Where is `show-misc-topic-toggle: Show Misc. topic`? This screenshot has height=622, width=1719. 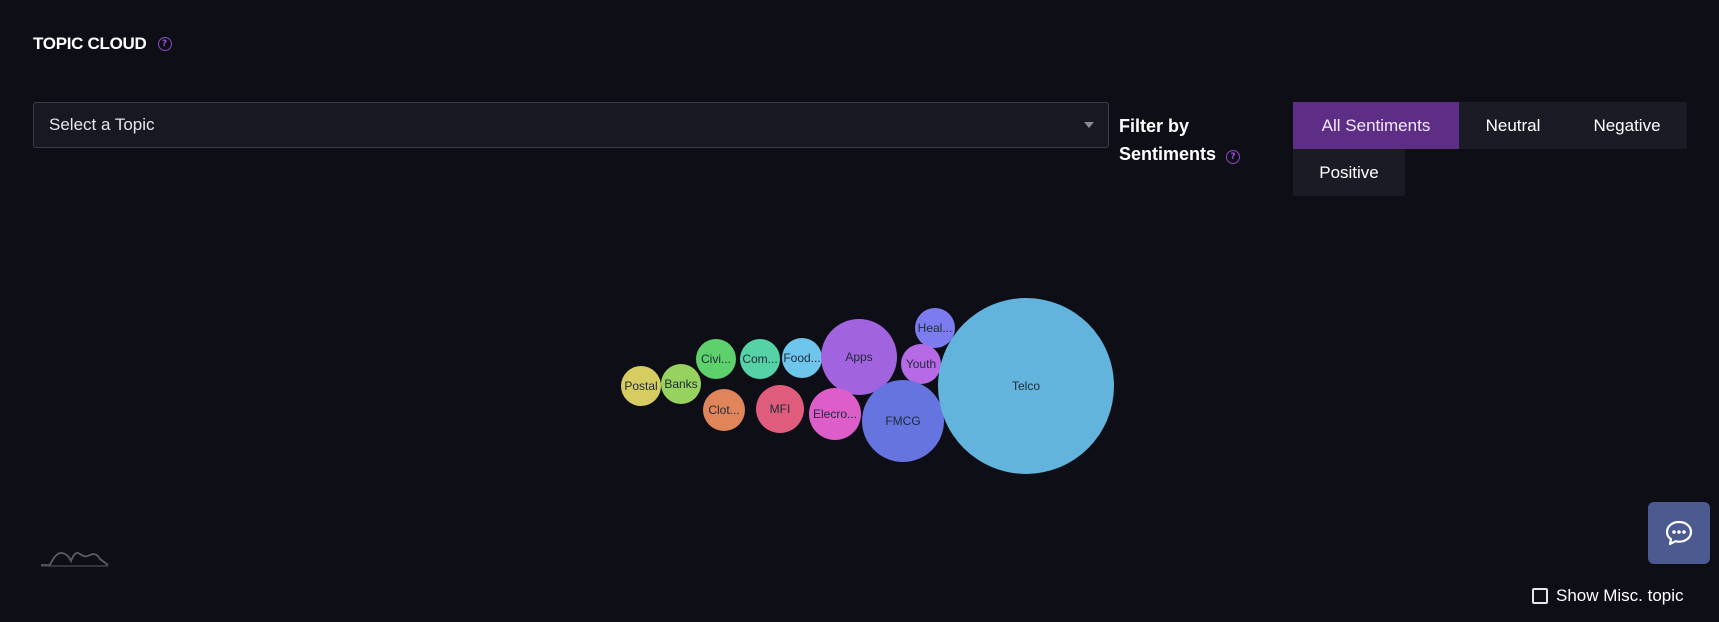 show-misc-topic-toggle: Show Misc. topic is located at coordinates (1608, 596).